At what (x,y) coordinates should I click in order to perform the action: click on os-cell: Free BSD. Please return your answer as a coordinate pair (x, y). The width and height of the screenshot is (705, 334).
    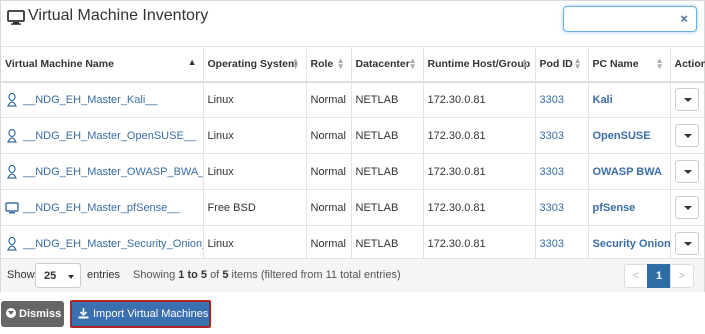
    Looking at the image, I should click on (255, 207).